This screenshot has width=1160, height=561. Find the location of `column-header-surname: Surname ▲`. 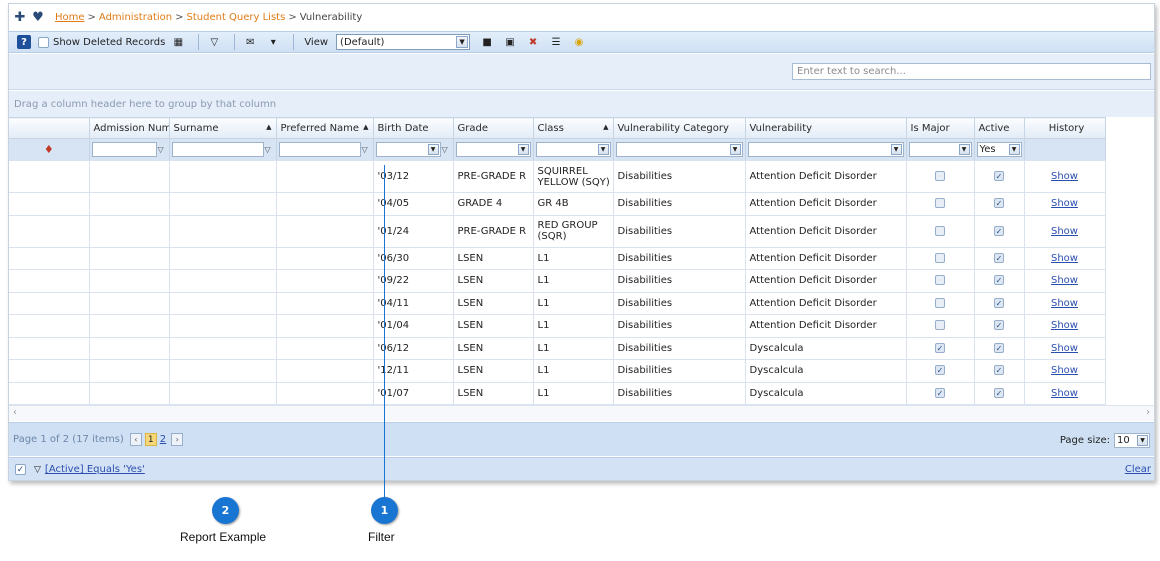

column-header-surname: Surname ▲ is located at coordinates (223, 128).